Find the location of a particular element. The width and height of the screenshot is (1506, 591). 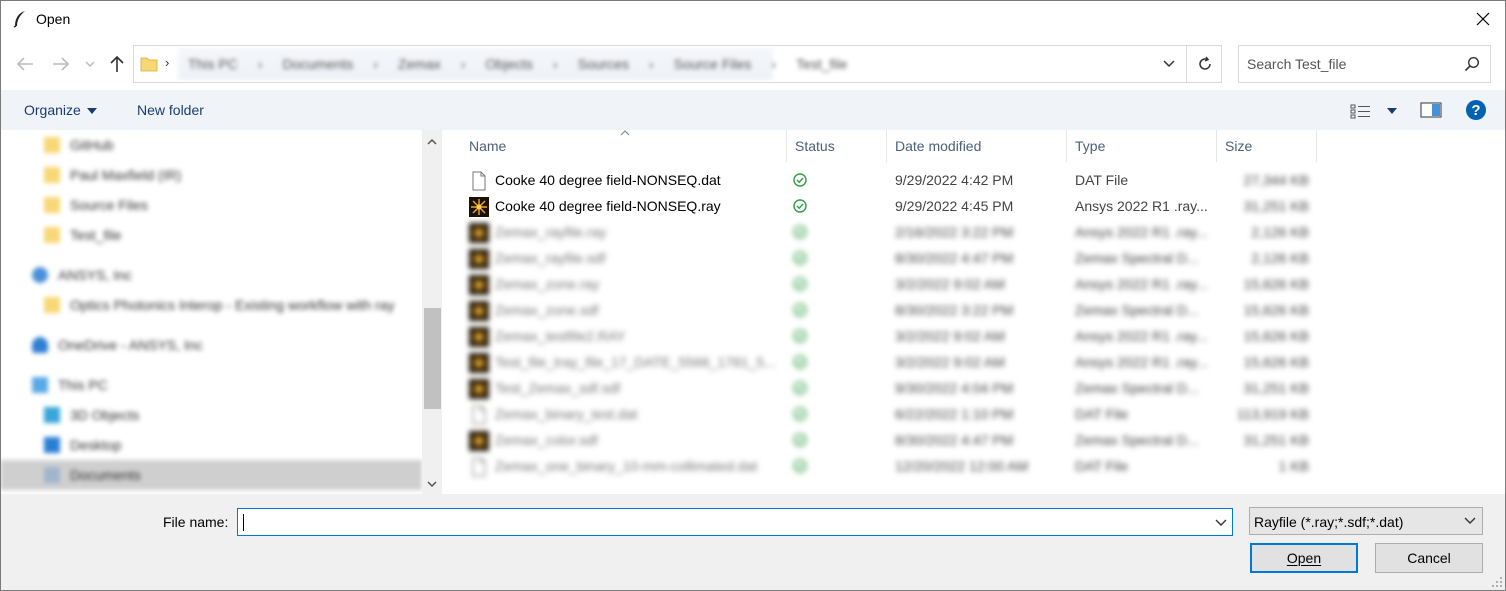

search-box is located at coordinates (1364, 64).